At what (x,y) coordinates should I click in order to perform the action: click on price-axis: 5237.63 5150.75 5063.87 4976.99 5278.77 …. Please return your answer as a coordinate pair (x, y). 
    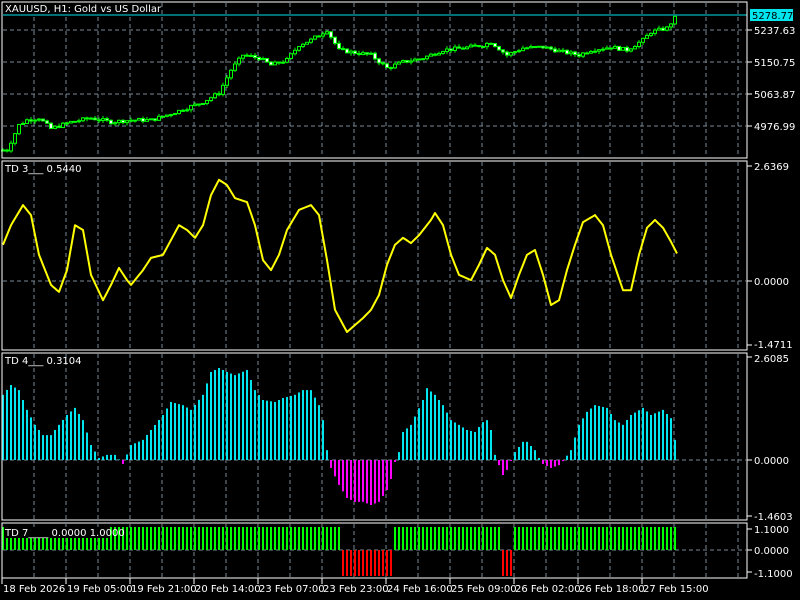
    Looking at the image, I should click on (772, 294).